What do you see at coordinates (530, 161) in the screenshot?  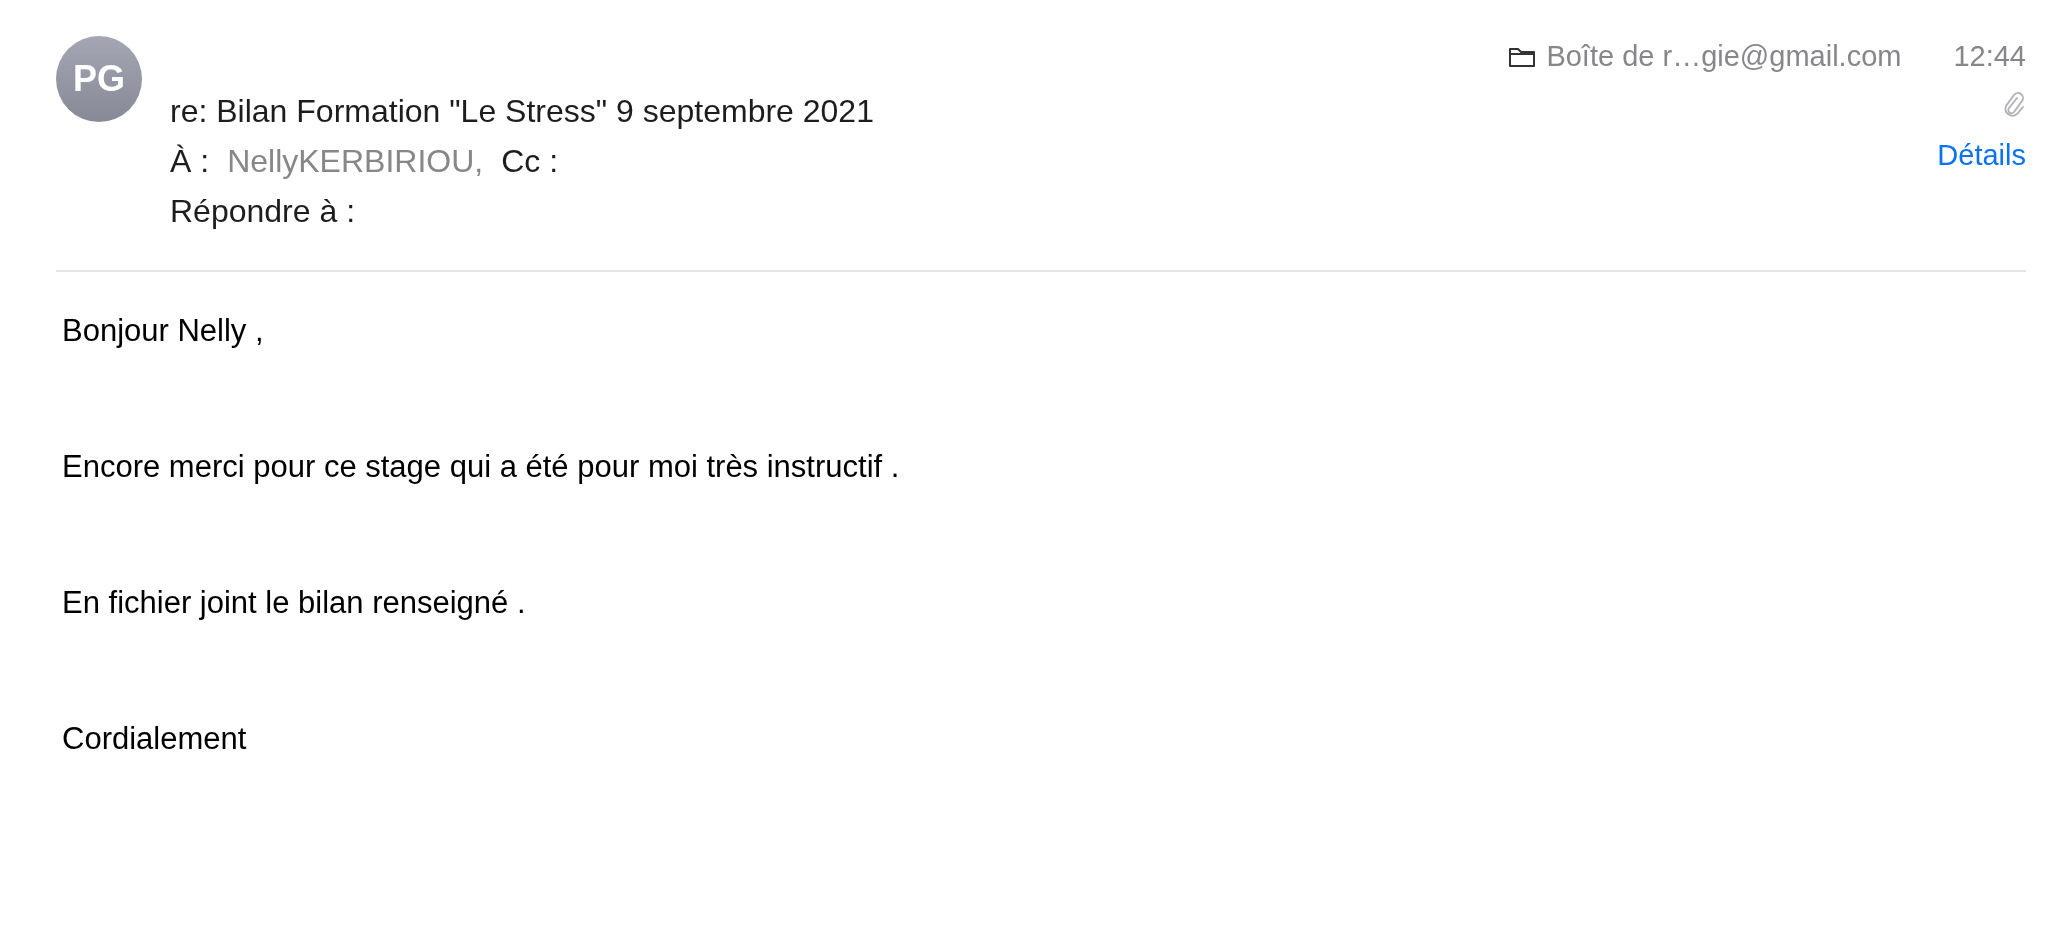 I see `cc-label: Cc :` at bounding box center [530, 161].